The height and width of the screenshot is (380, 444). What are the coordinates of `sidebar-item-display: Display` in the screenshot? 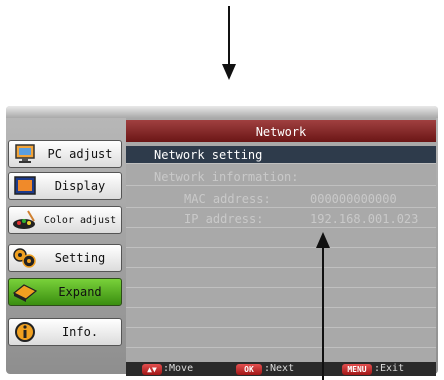 It's located at (65, 186).